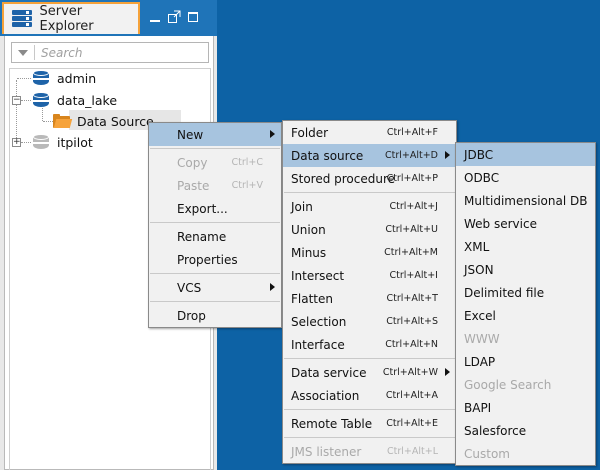 This screenshot has height=470, width=600. What do you see at coordinates (369, 155) in the screenshot?
I see `menu-item-data-source: Data source Ctrl+Alt+D` at bounding box center [369, 155].